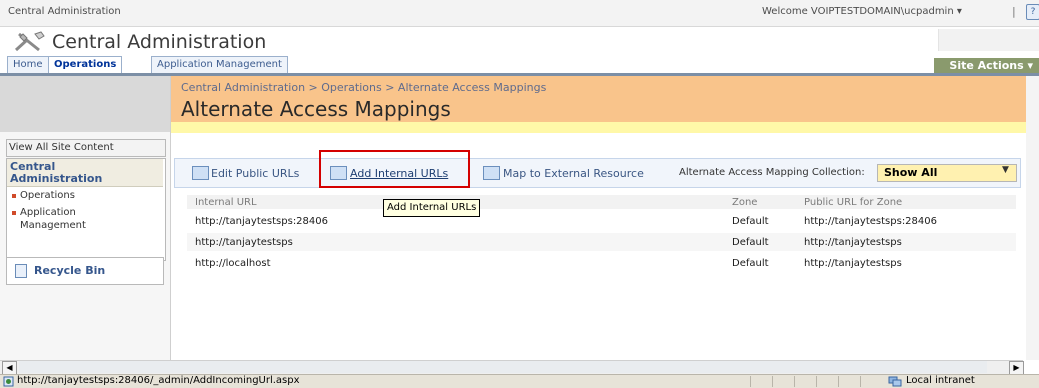  Describe the element at coordinates (895, 381) in the screenshot. I see `intranet-zone-icon` at that location.